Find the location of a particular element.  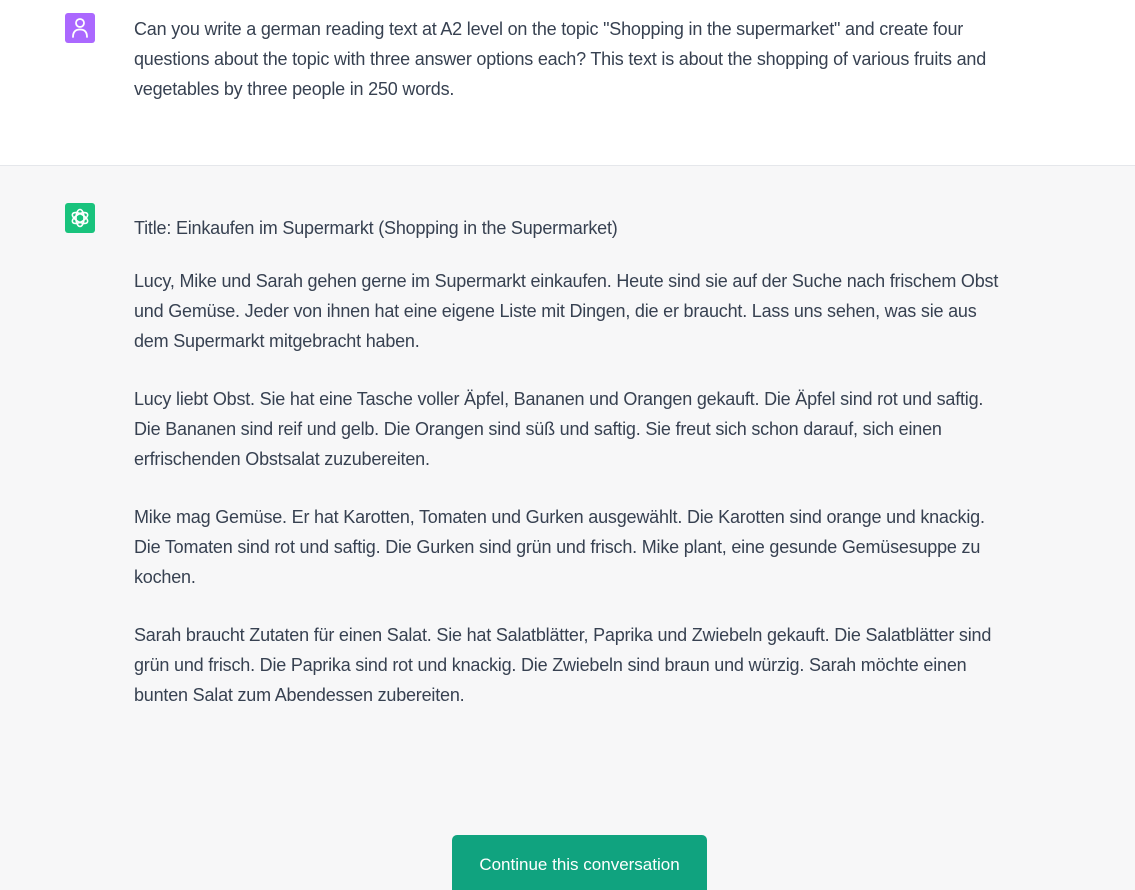

continue-conversation-button: Continue this conversation is located at coordinates (579, 862).